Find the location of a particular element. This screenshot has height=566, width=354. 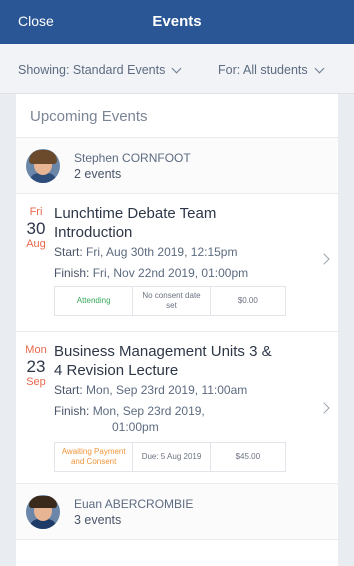

event-count: 2 events is located at coordinates (98, 174).